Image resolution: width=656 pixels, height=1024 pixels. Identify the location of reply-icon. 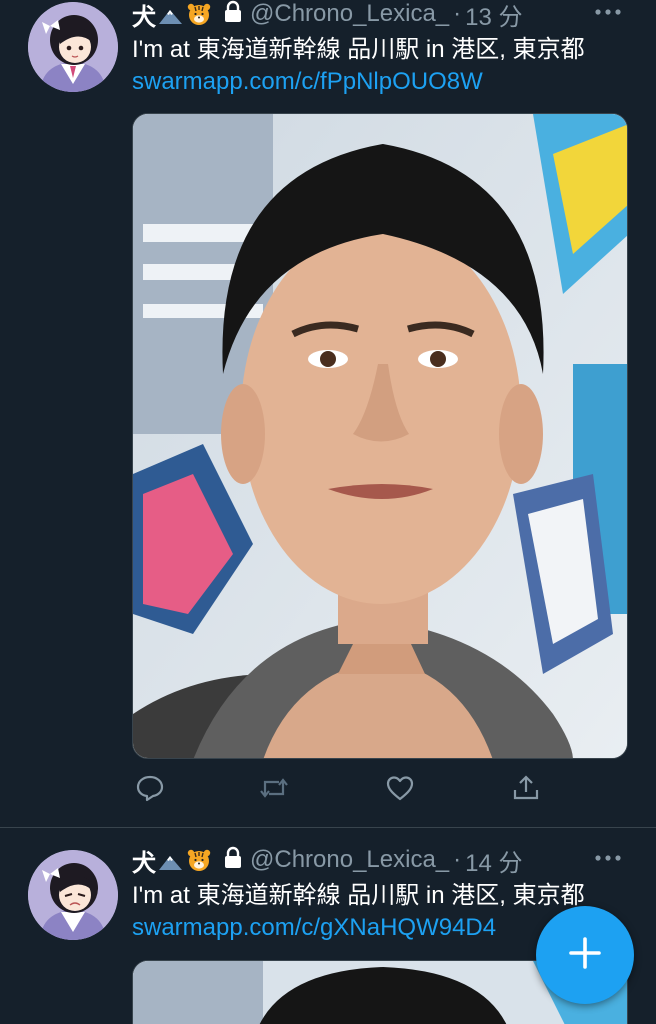
(150, 788).